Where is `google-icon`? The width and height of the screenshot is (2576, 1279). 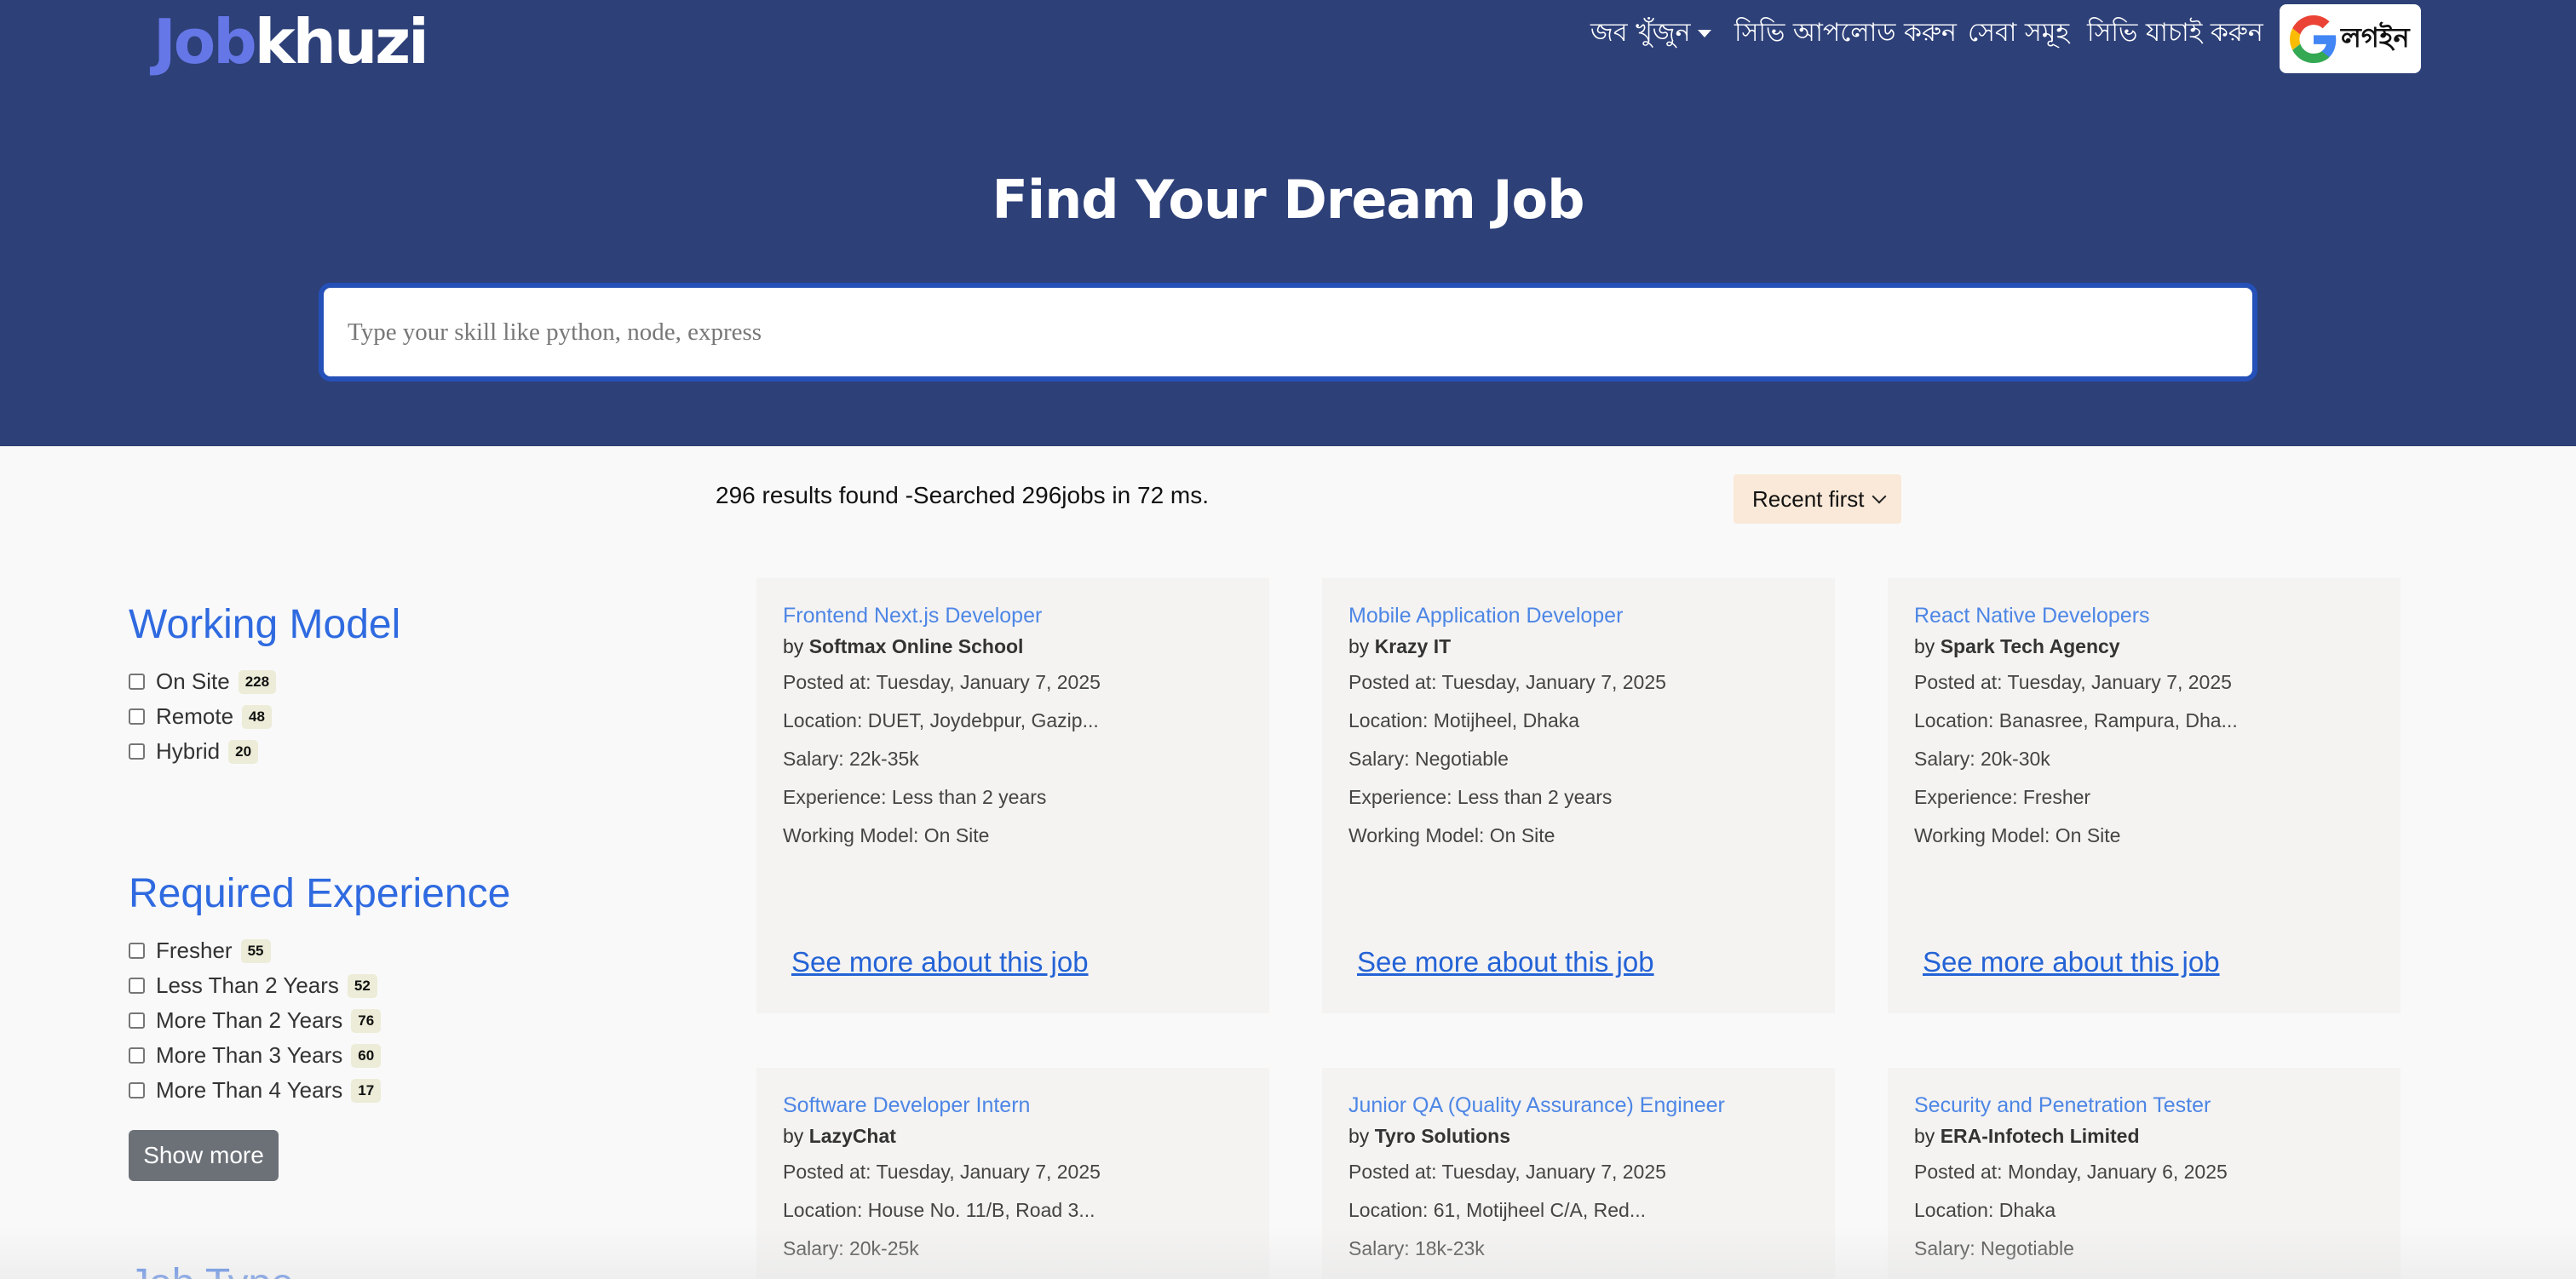 google-icon is located at coordinates (2314, 39).